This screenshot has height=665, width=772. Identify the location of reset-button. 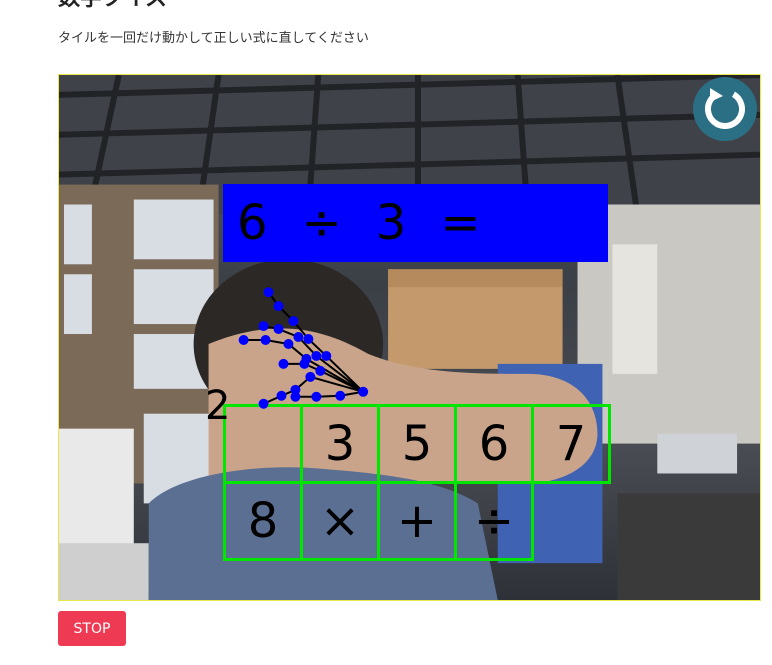
(725, 109).